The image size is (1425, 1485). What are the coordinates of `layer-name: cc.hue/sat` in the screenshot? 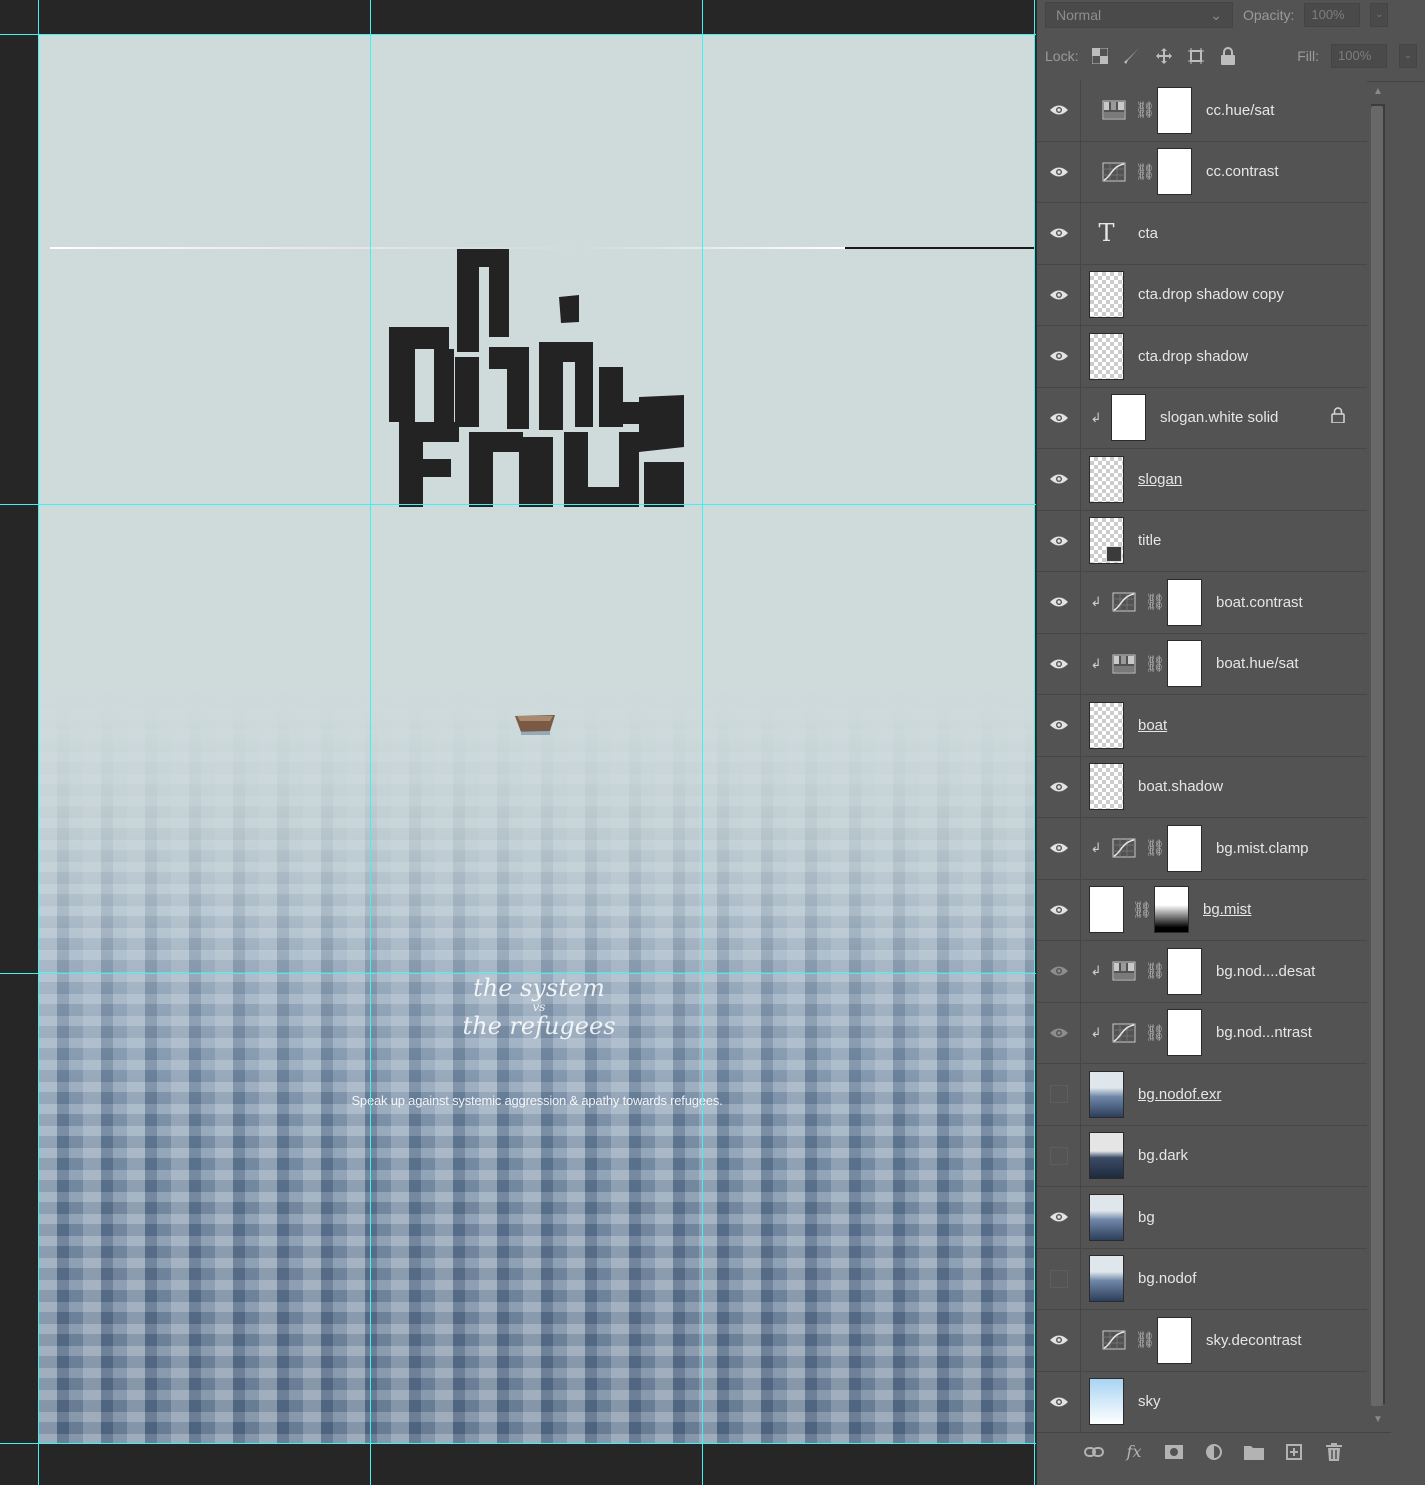 It's located at (1240, 110).